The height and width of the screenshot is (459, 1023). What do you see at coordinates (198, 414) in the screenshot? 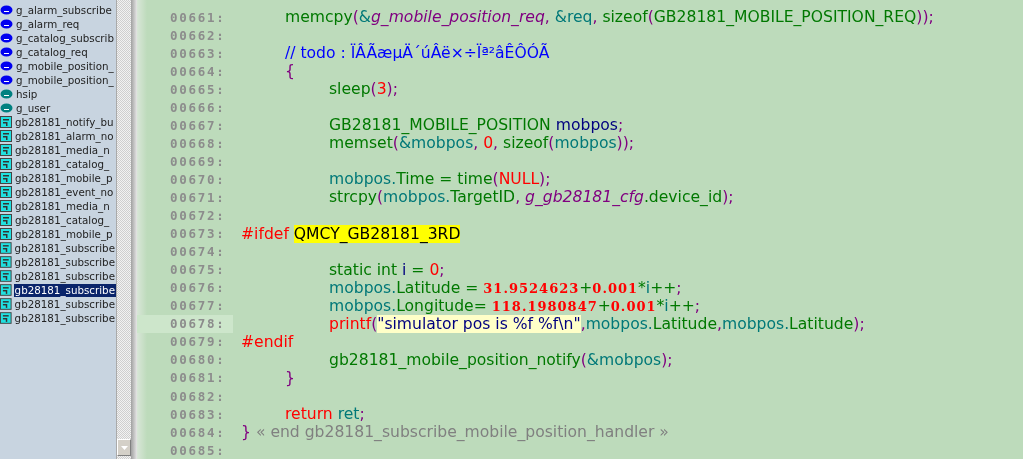
I see `line-number: 00683:` at bounding box center [198, 414].